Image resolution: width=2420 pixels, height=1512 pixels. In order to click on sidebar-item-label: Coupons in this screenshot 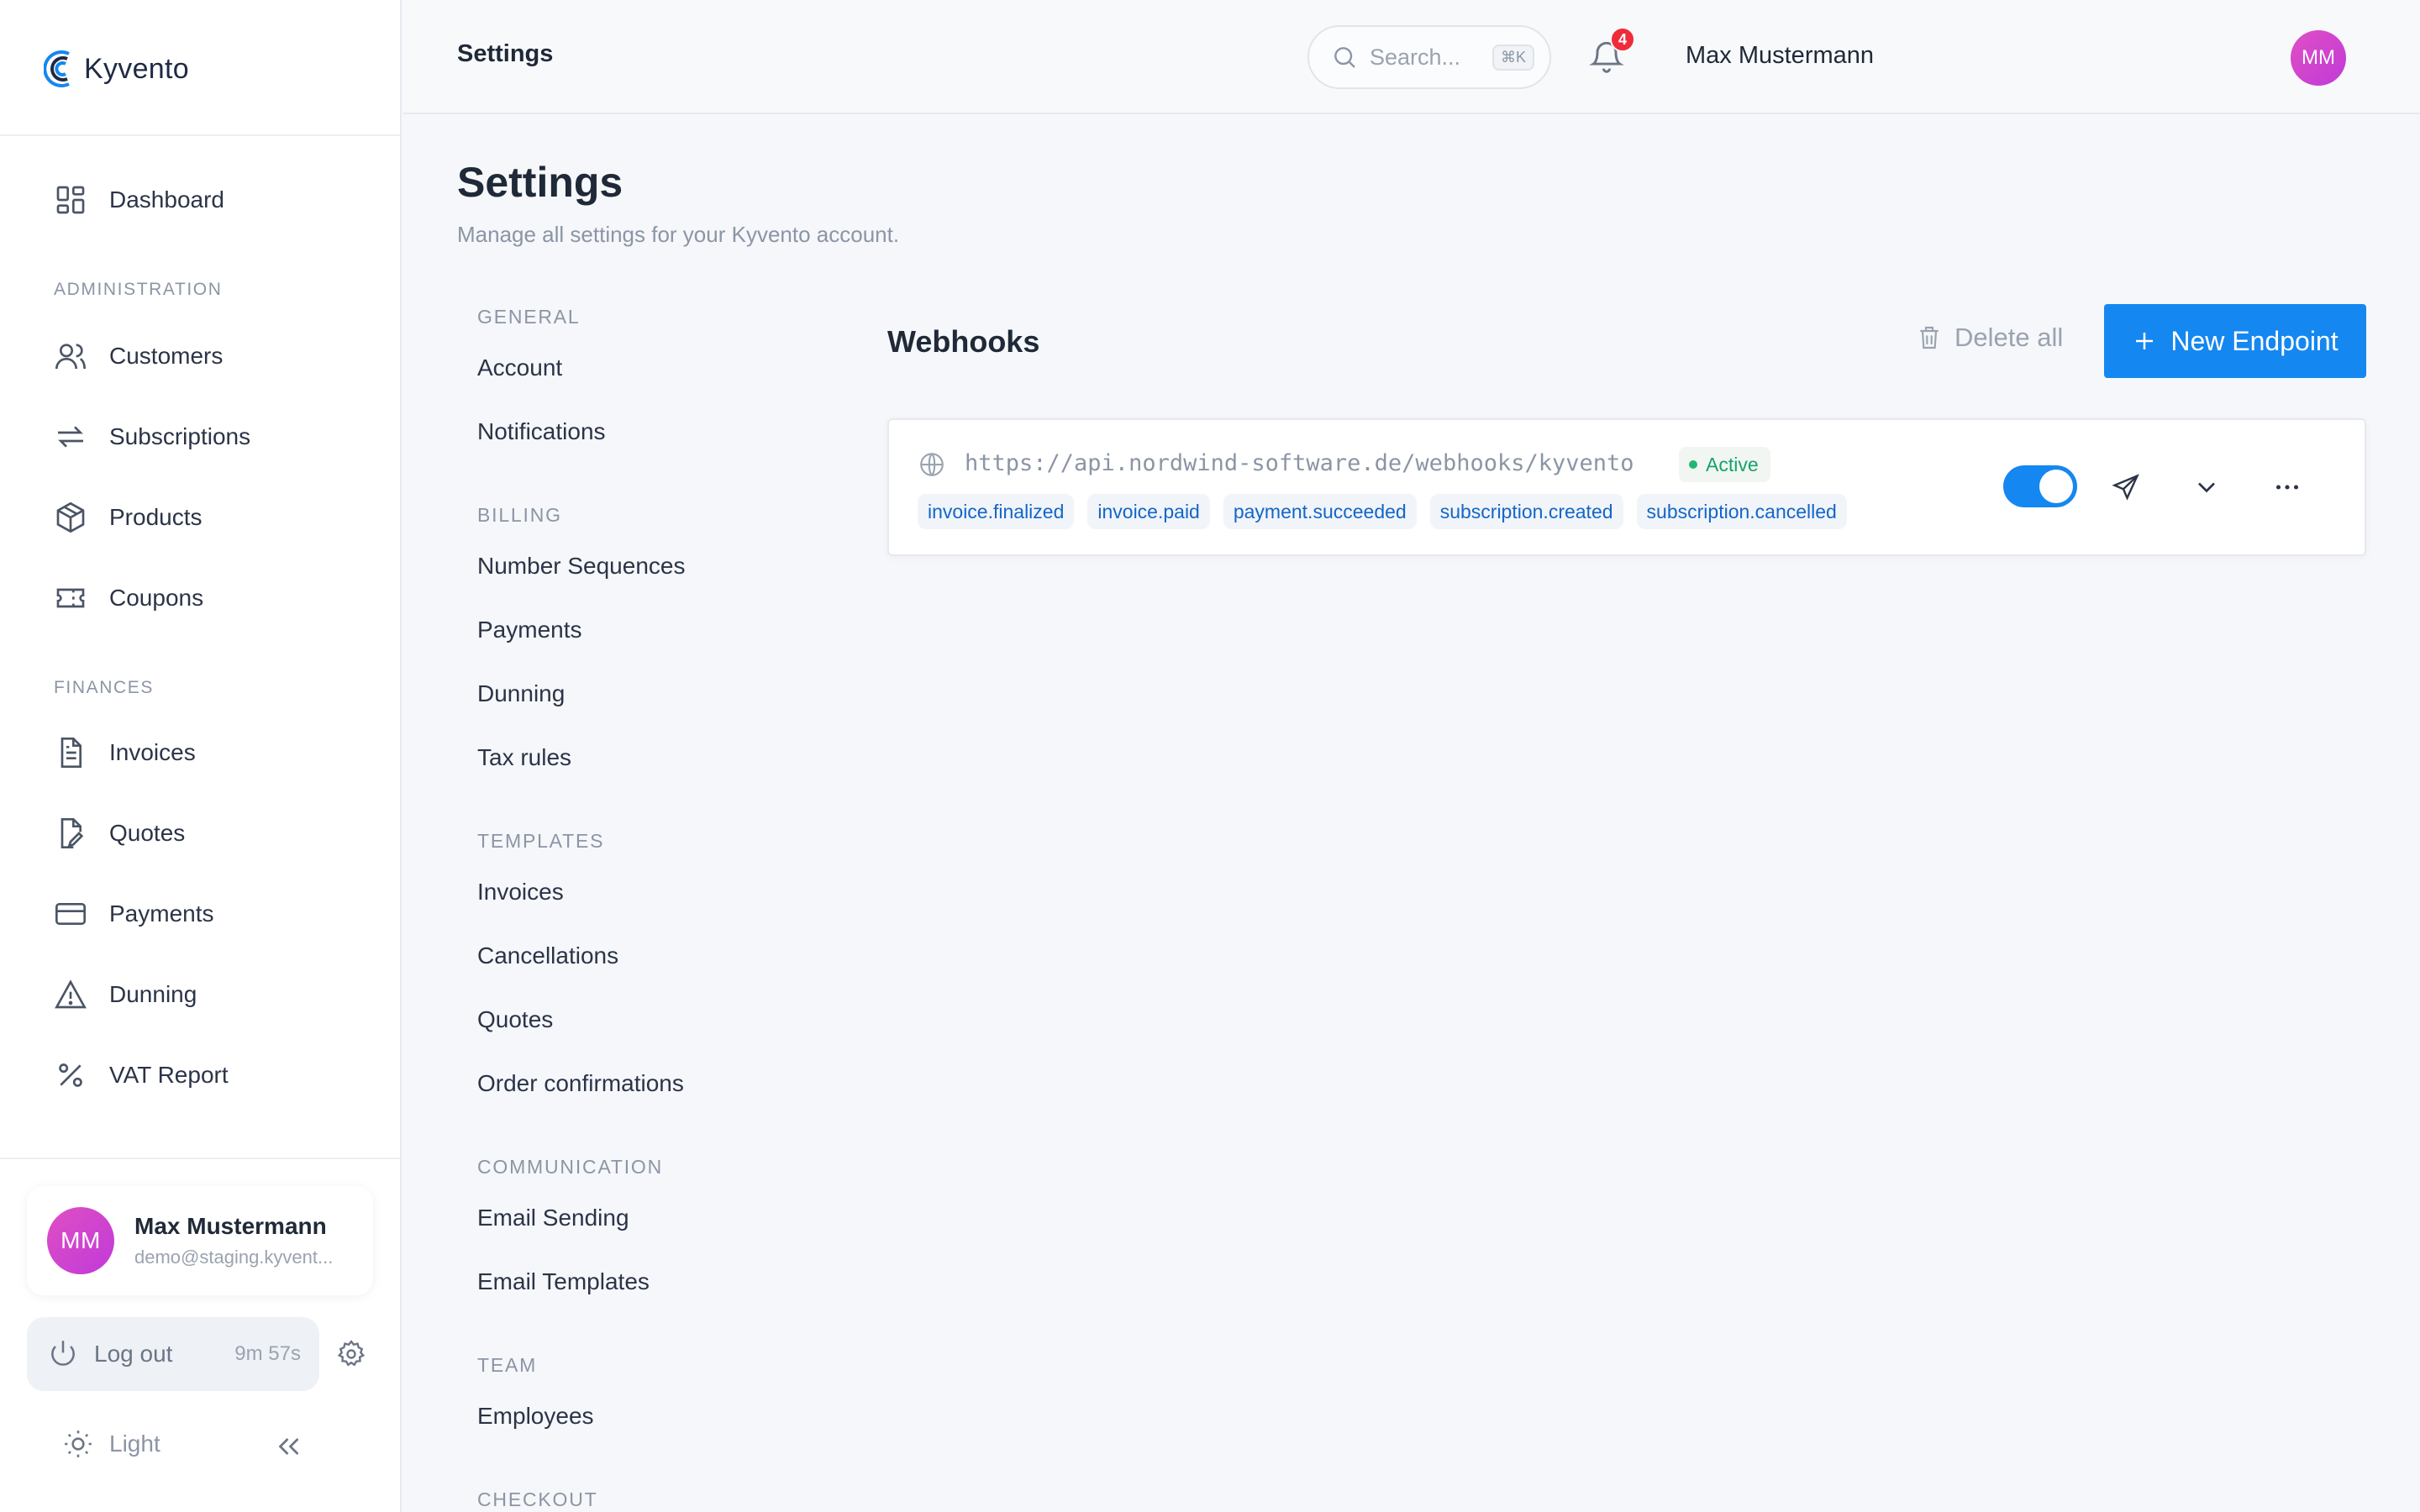, I will do `click(157, 598)`.